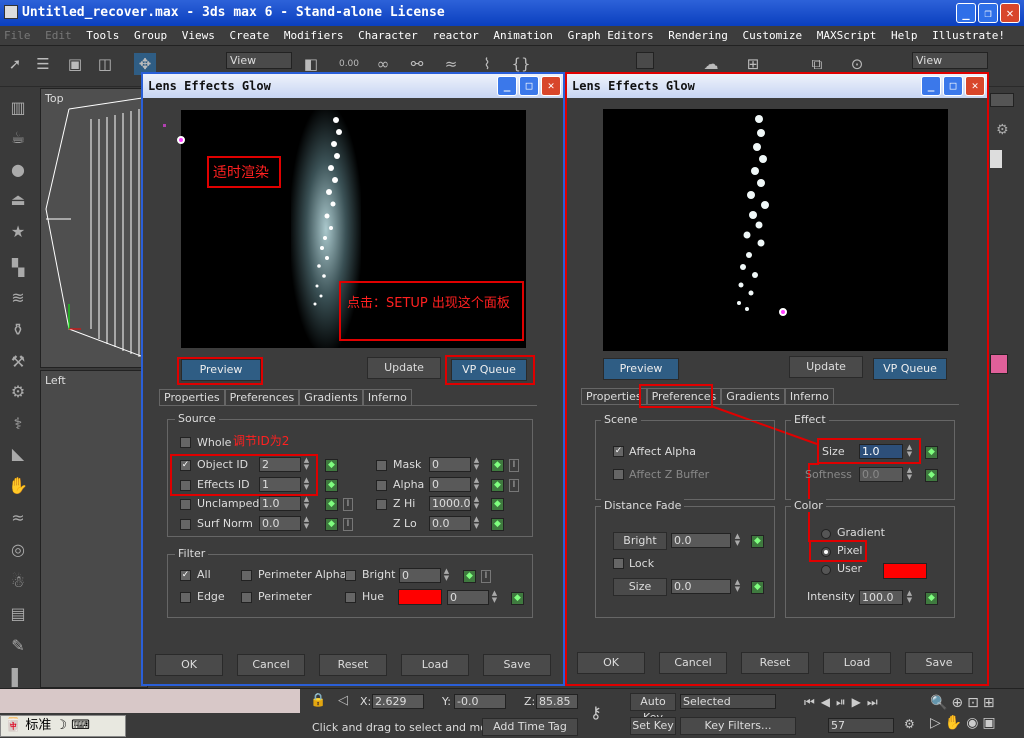 This screenshot has height=738, width=1024. I want to click on fade-size-green-button: ◆, so click(757, 587).